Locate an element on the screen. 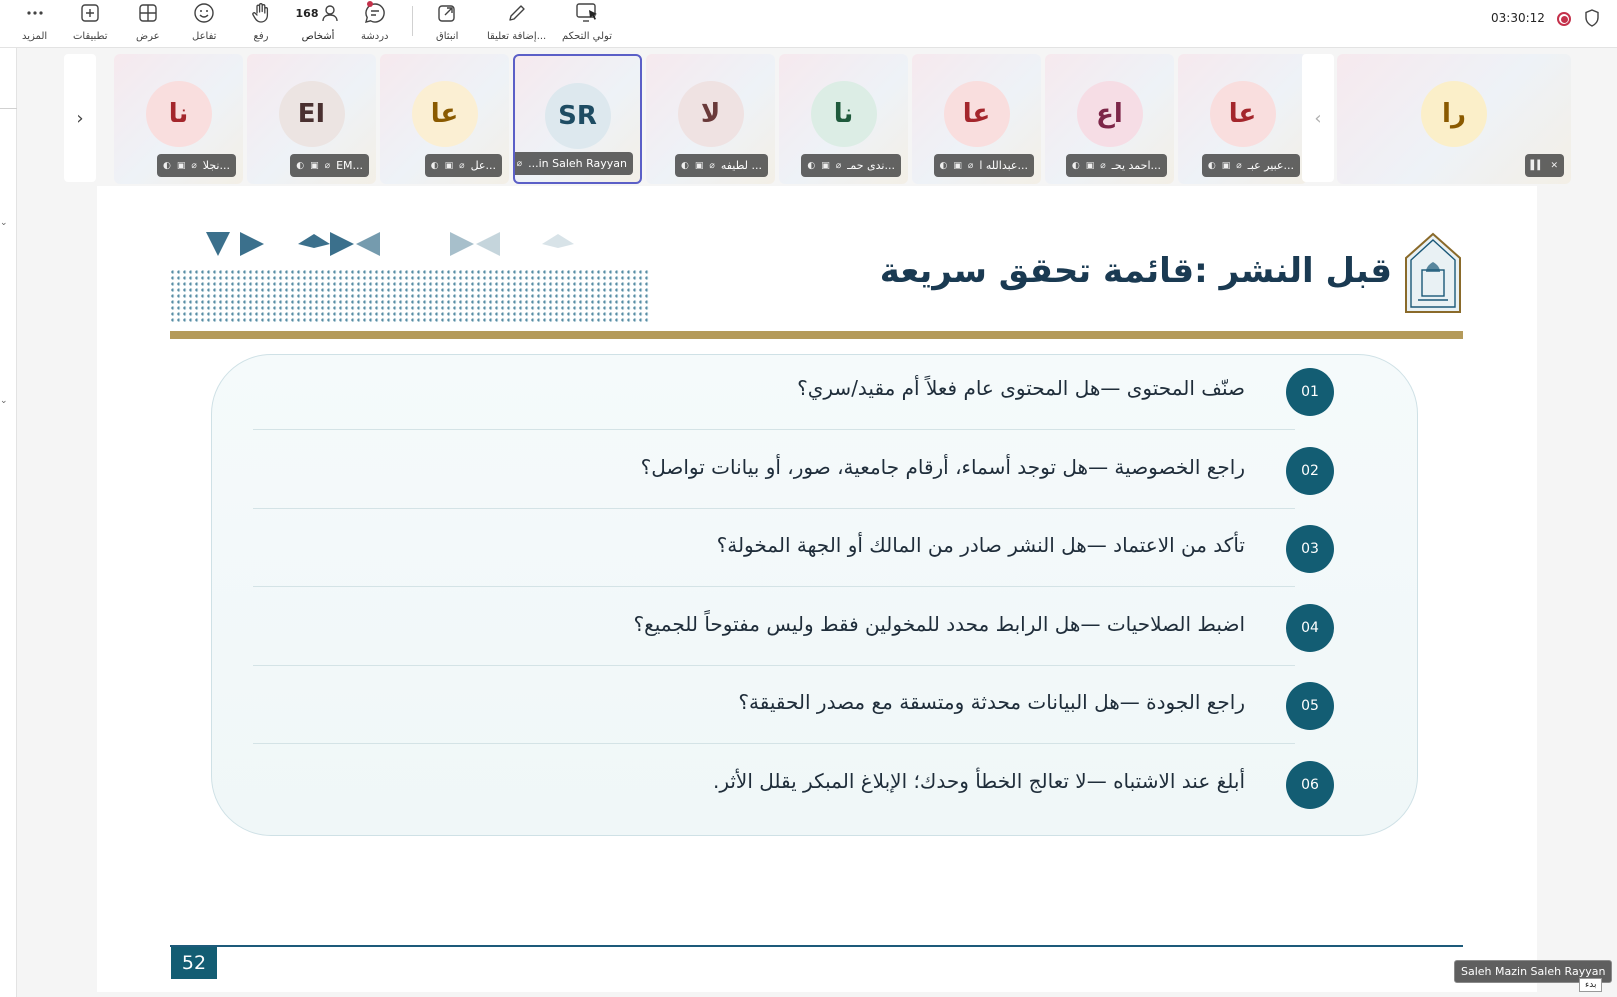 This screenshot has width=1617, height=997. people-icon-group: 168 is located at coordinates (318, 13).